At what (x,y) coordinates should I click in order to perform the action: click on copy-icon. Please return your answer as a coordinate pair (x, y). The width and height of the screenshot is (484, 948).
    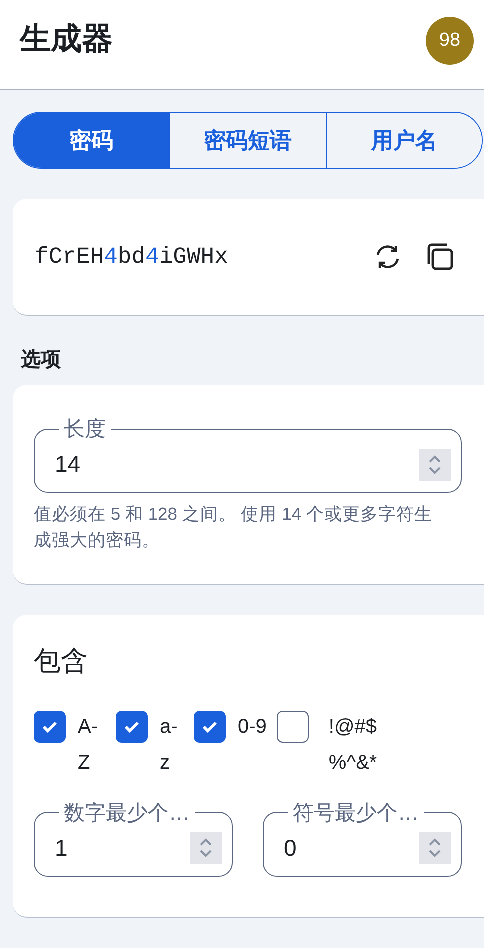
    Looking at the image, I should click on (440, 257).